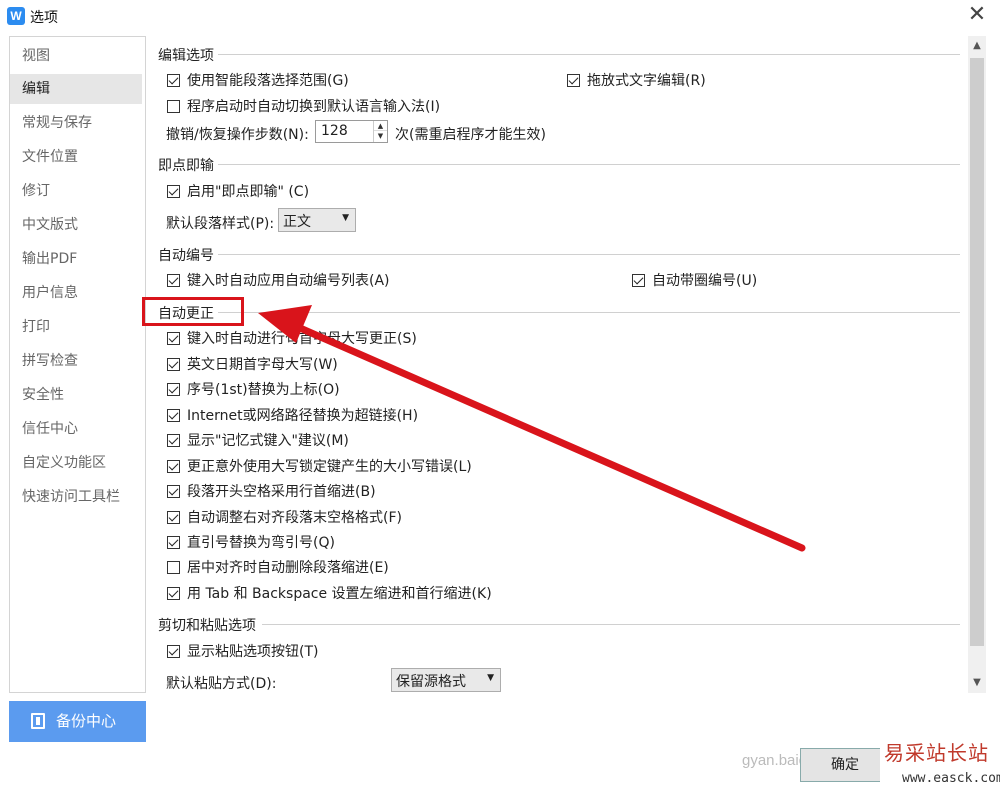 The image size is (1000, 793). I want to click on sidebar-item-view: 视图, so click(76, 56).